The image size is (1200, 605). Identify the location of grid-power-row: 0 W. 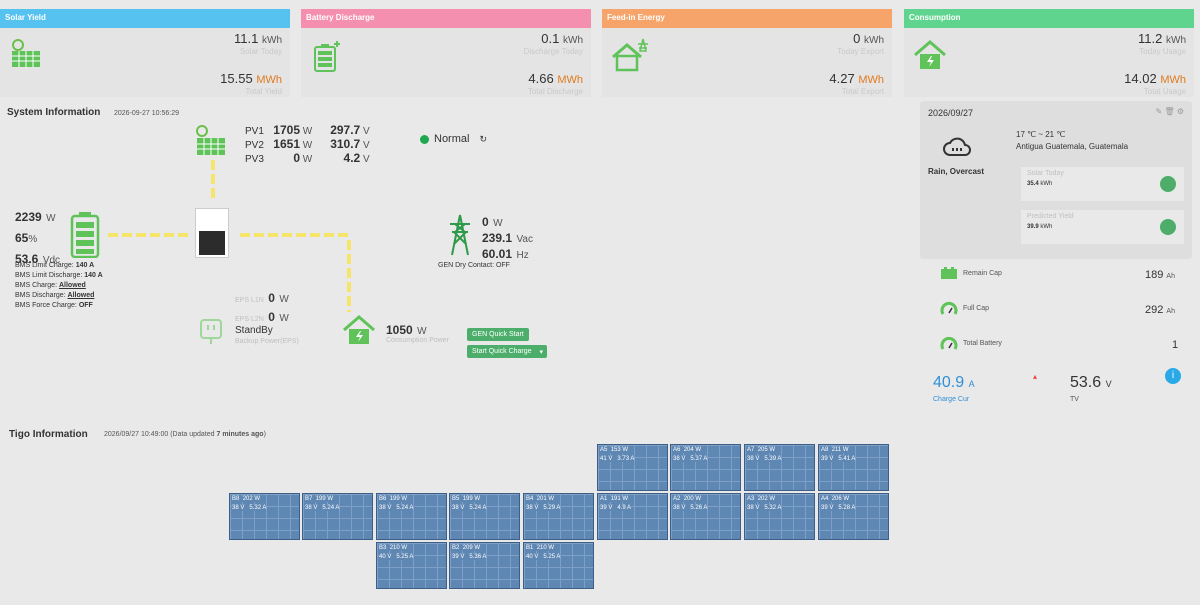
(507, 223).